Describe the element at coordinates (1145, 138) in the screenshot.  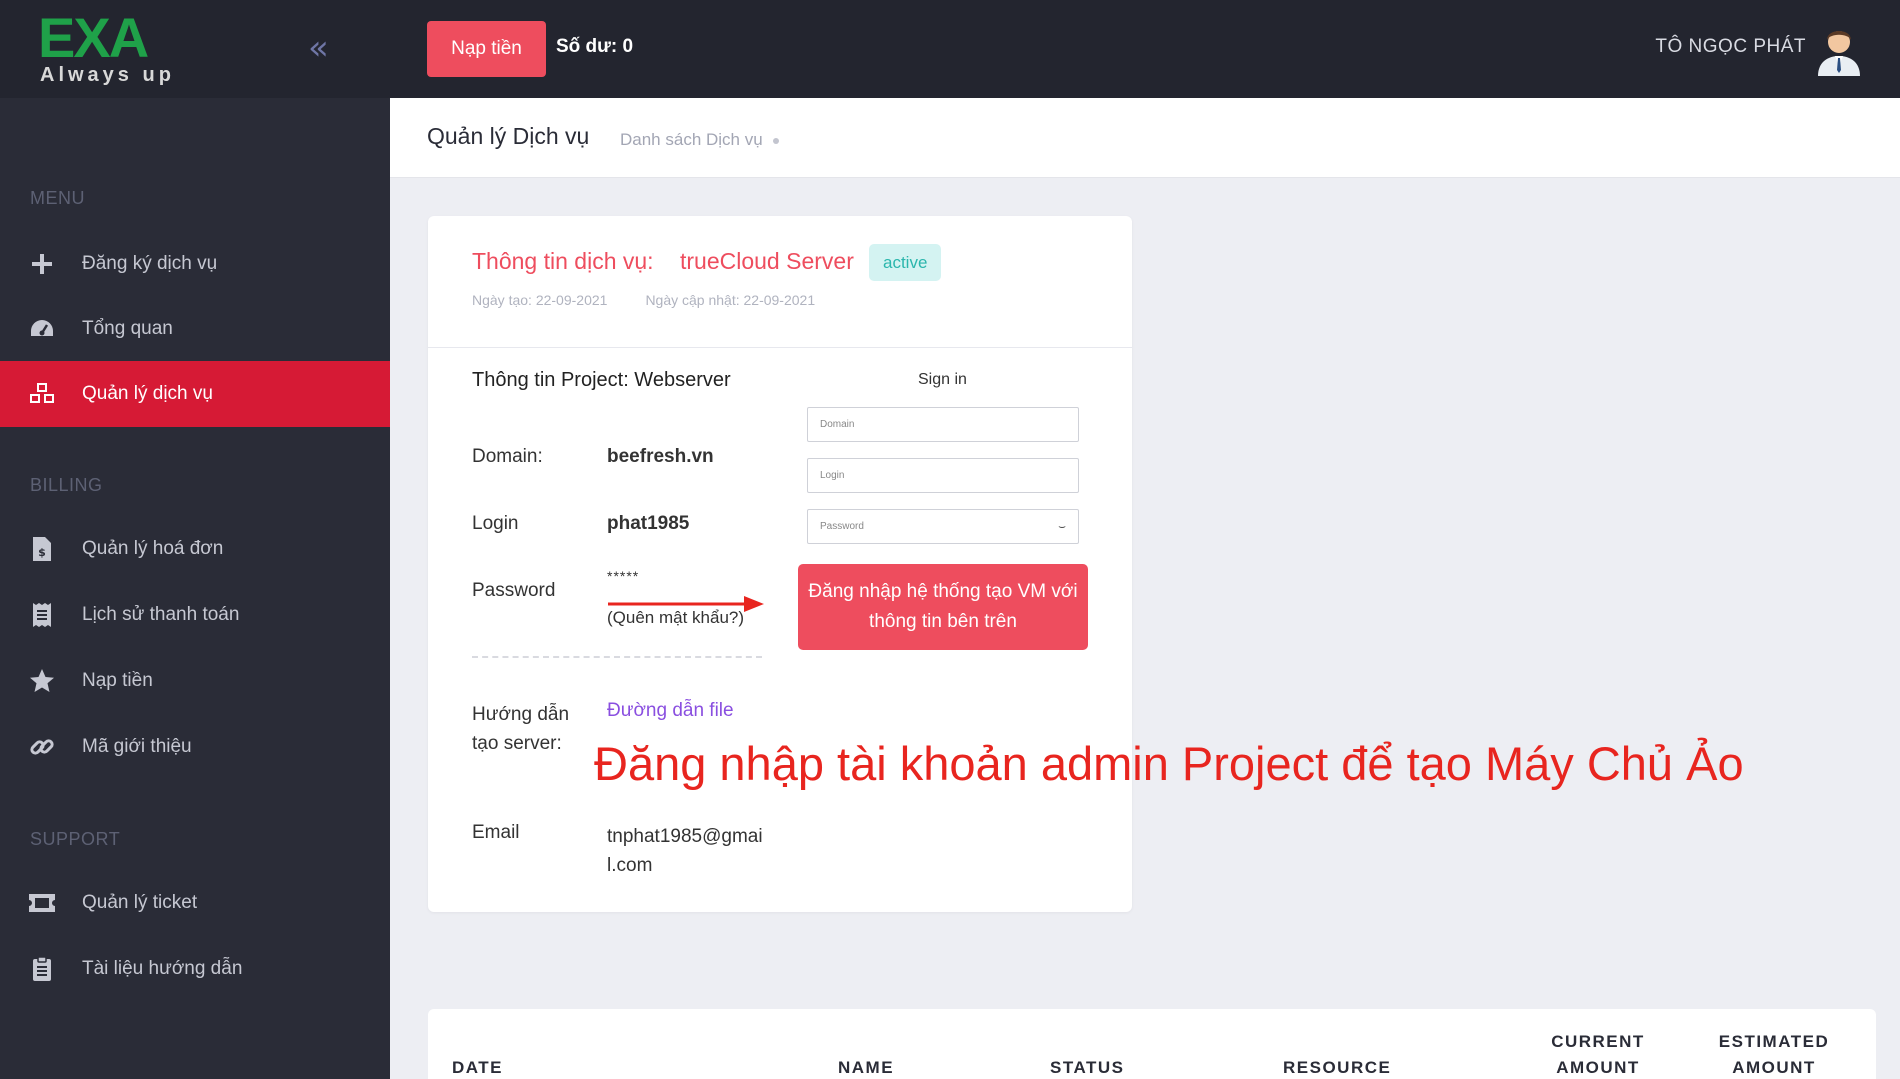
I see `page-header: Quản lý Dịch vụ Danh sách Dịch vụ` at that location.